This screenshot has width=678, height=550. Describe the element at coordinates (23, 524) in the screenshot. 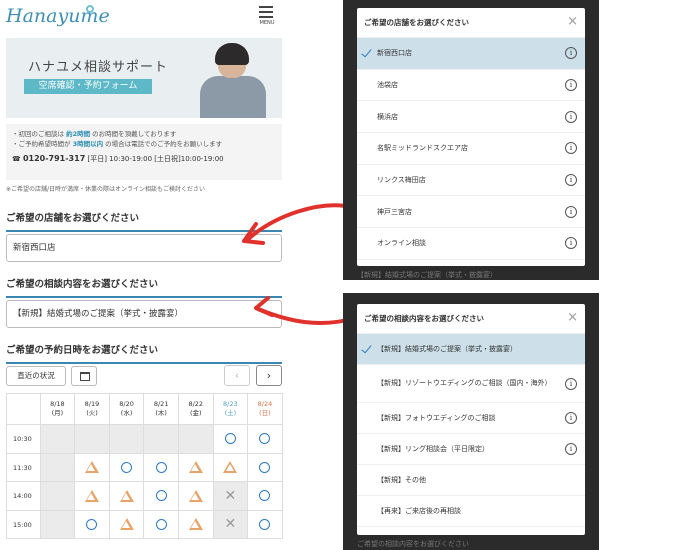

I see `time-label: 15:00` at that location.